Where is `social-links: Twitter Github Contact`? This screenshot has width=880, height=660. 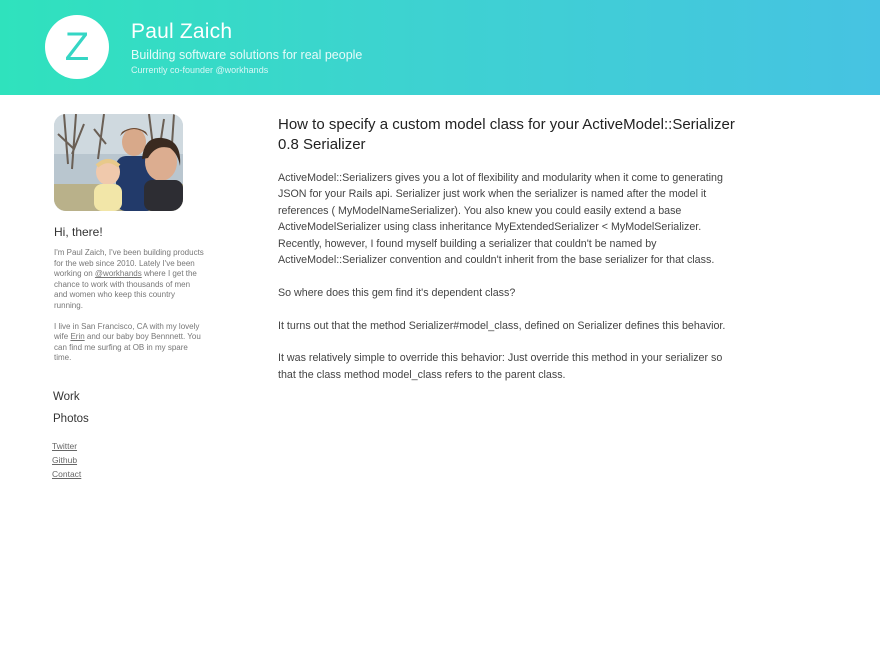
social-links: Twitter Github Contact is located at coordinates (66, 461).